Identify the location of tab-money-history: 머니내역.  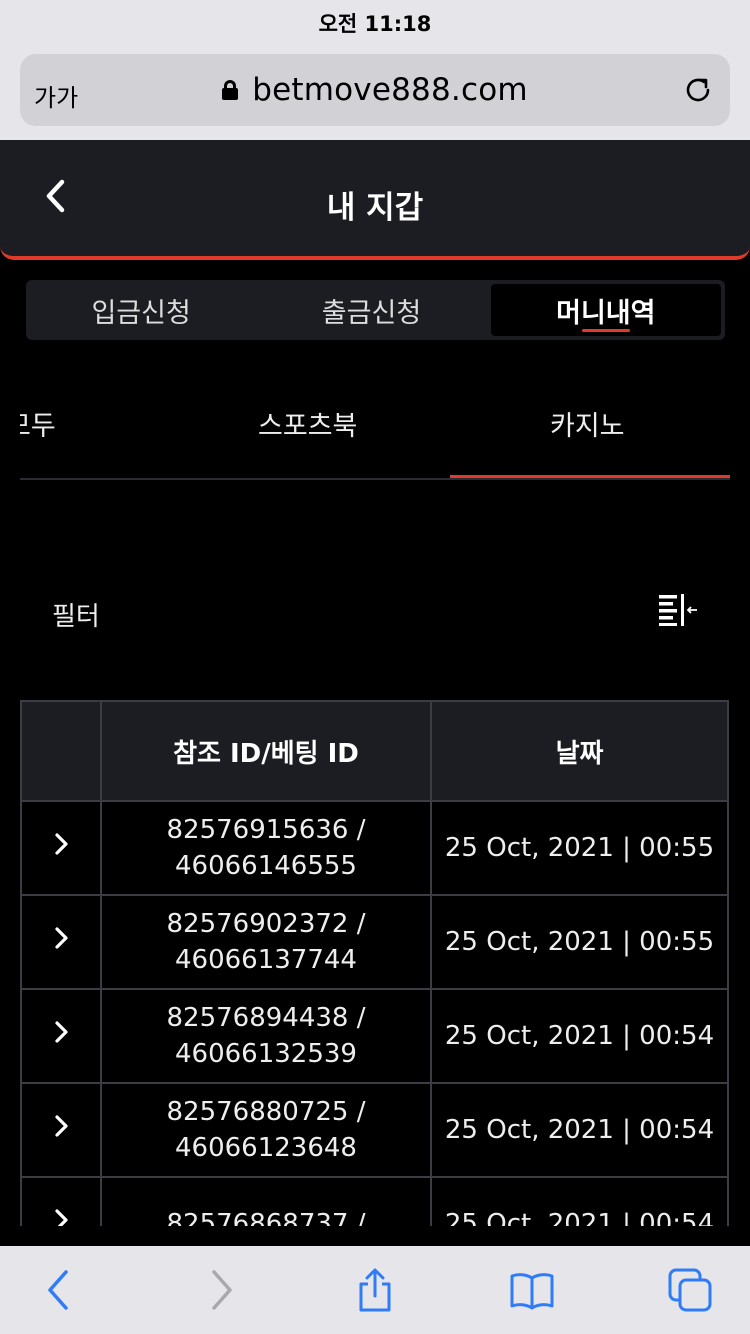
(605, 310).